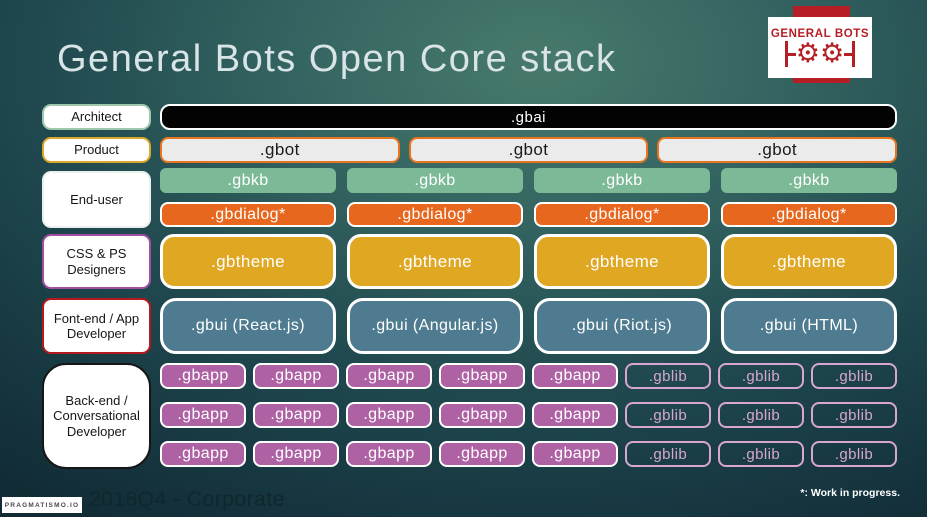  I want to click on general-bots-logo: GENERAL BOTS ⚙ ⚙, so click(820, 47).